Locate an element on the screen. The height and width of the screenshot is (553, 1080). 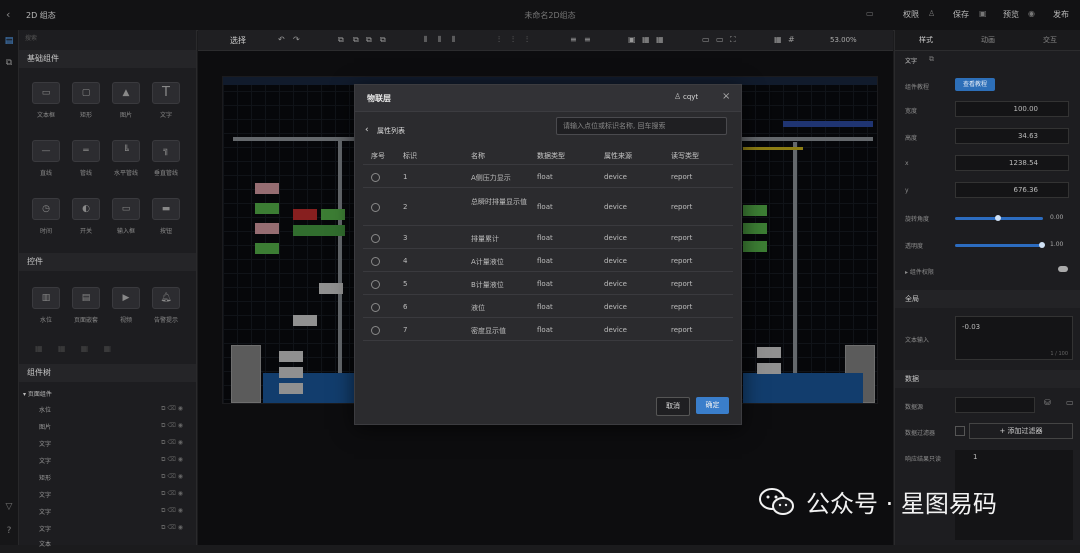
attribute-search-input: 请输入点位或标识名称, 回车搜索 is located at coordinates (641, 126).